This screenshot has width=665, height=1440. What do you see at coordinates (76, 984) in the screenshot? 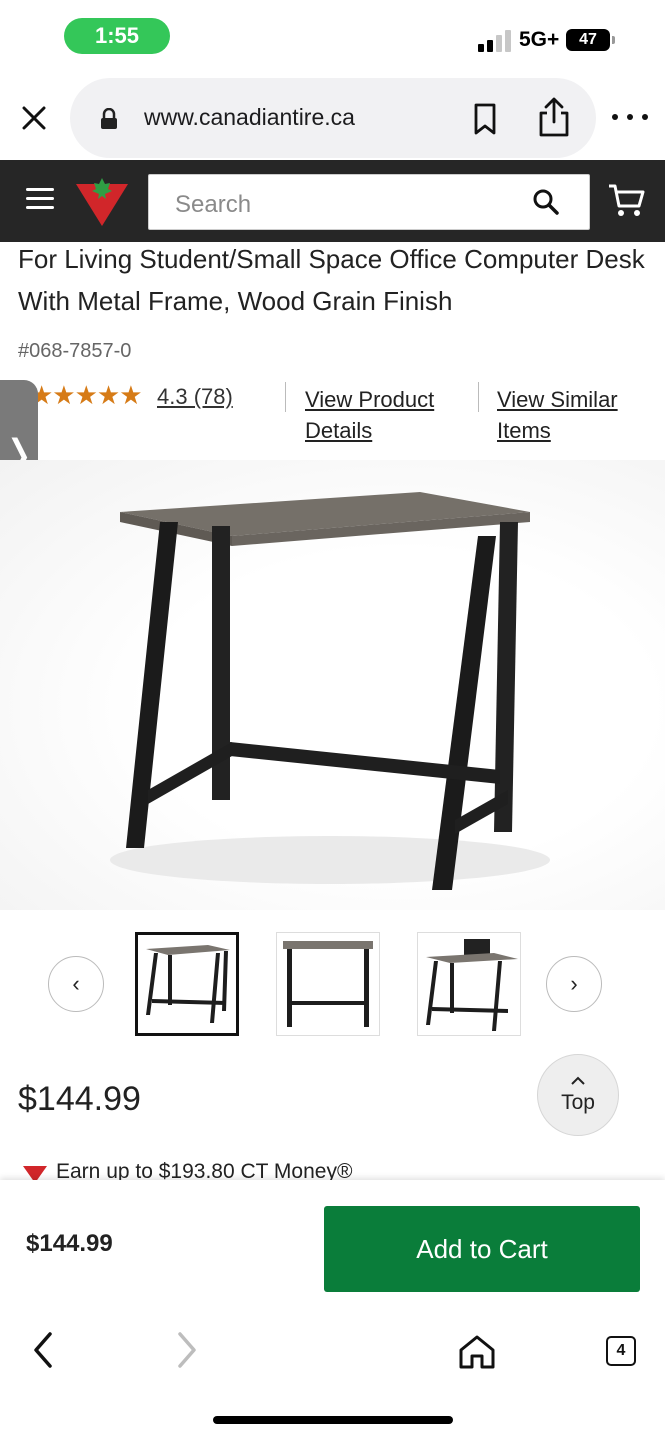
I see `chevron-left-icon: ‹` at bounding box center [76, 984].